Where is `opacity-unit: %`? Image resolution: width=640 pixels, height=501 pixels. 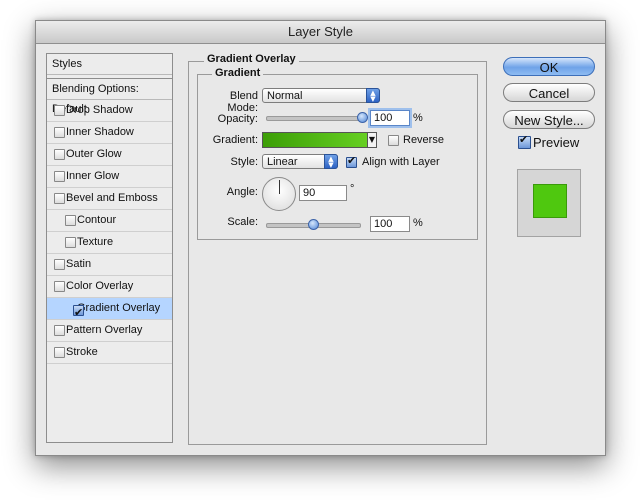 opacity-unit: % is located at coordinates (418, 118).